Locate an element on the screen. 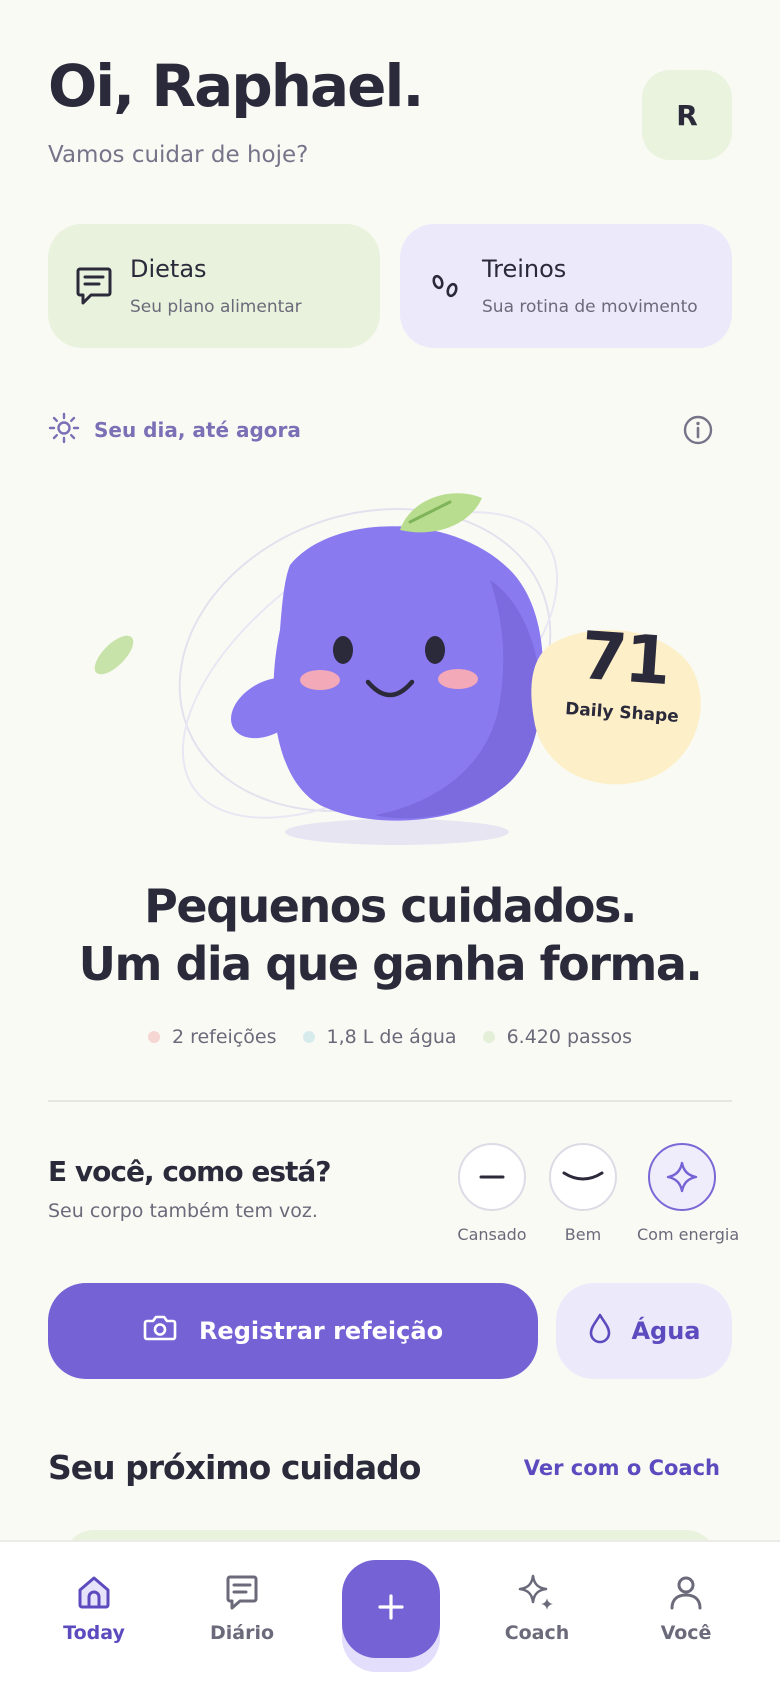 Image resolution: width=780 pixels, height=1688 pixels. stat-meals: 2 refeições is located at coordinates (212, 1037).